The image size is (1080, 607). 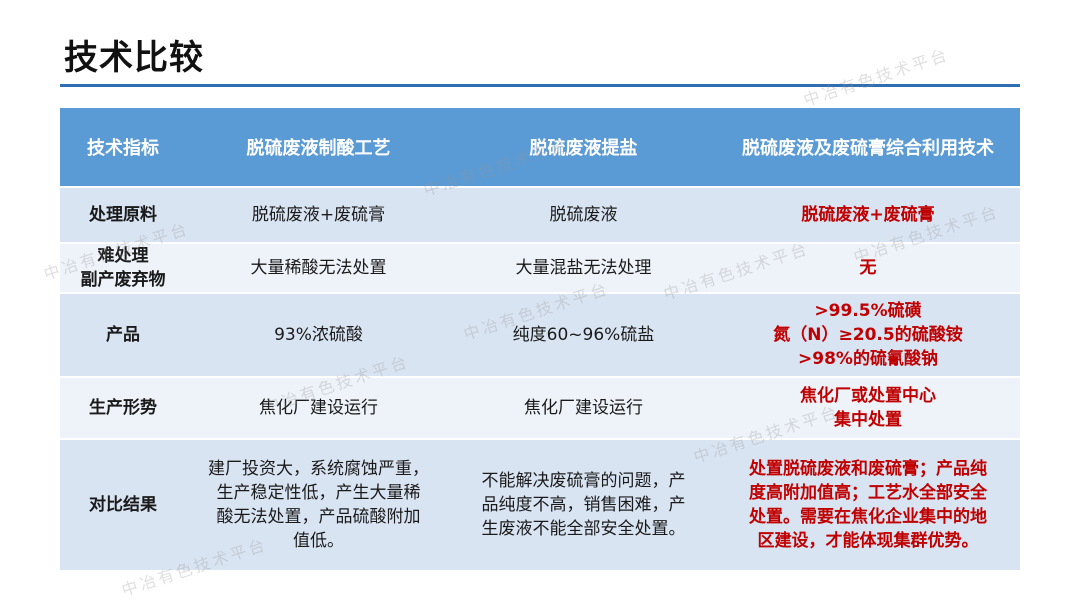 I want to click on cell-line: 生产稳定性低，产生大量稀, so click(x=318, y=493).